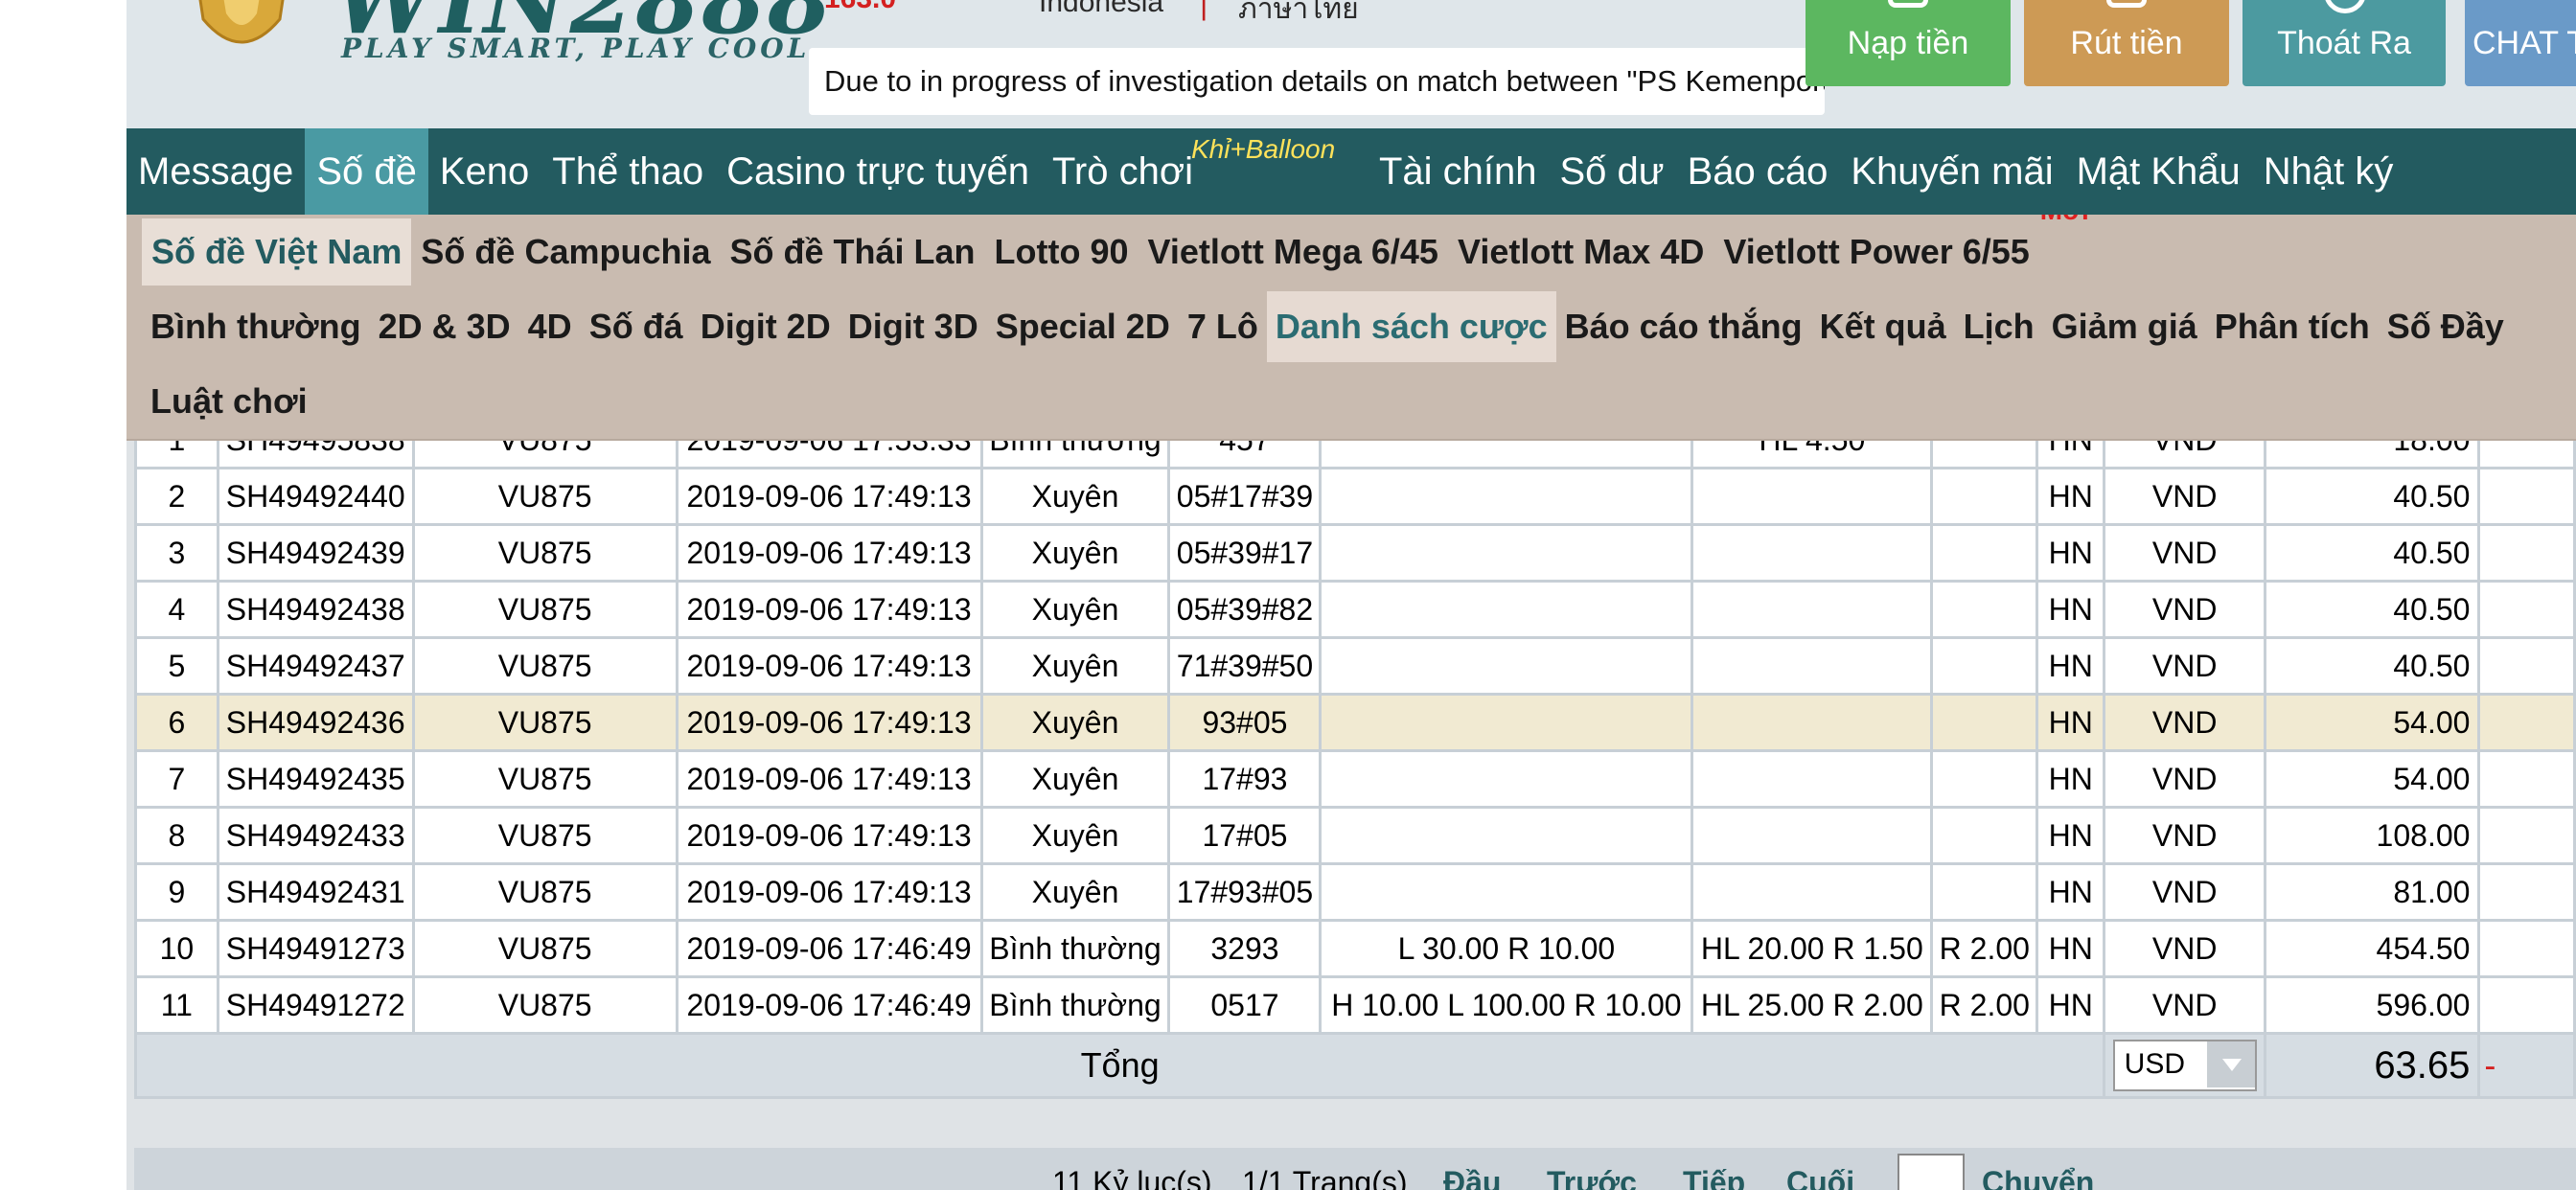 The width and height of the screenshot is (2576, 1190). Describe the element at coordinates (1458, 171) in the screenshot. I see `nav-finance: Tài chính` at that location.